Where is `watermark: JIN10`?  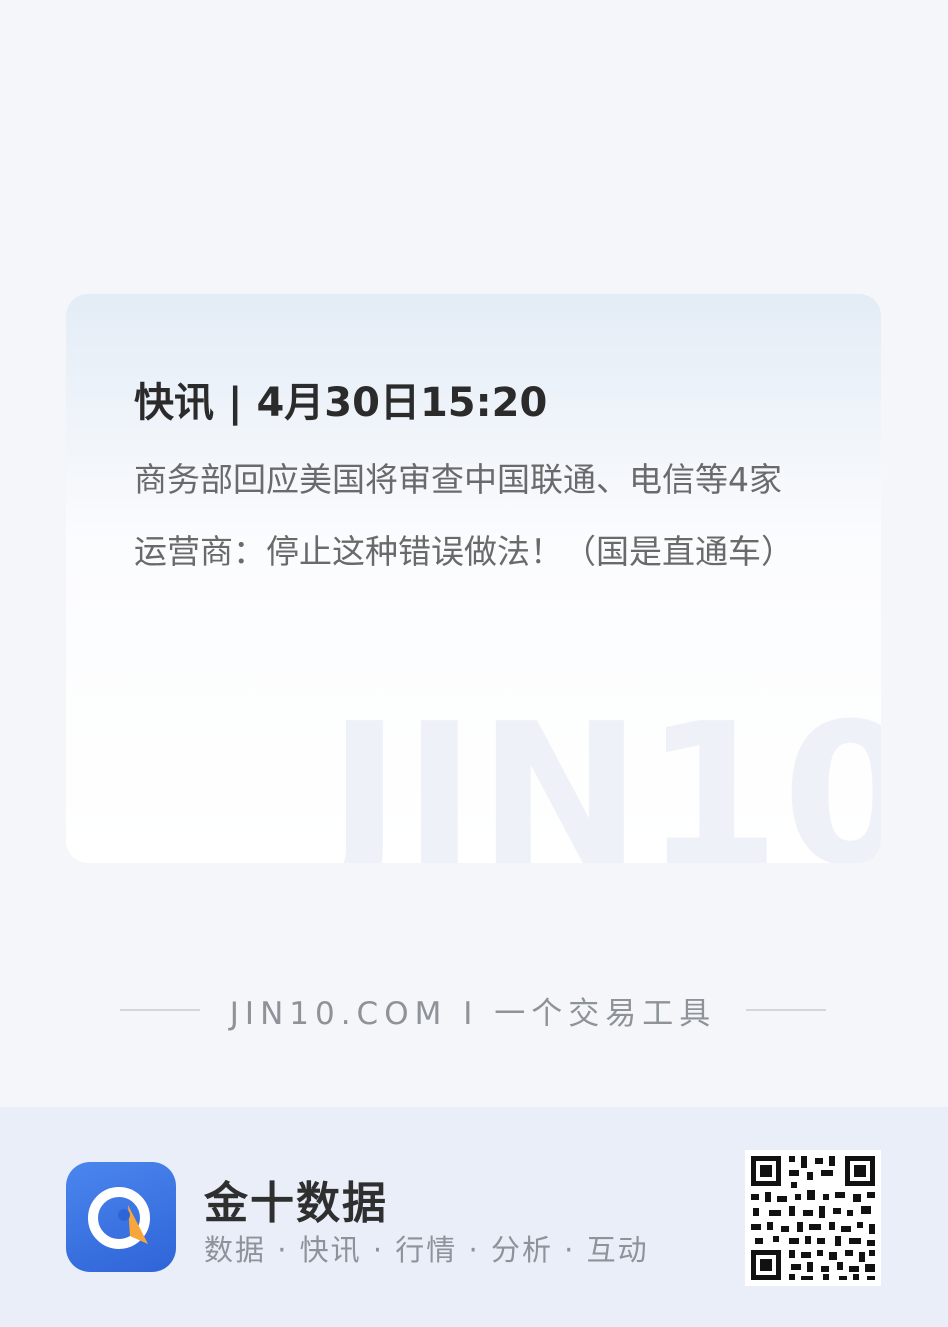
watermark: JIN10 is located at coordinates (604, 772).